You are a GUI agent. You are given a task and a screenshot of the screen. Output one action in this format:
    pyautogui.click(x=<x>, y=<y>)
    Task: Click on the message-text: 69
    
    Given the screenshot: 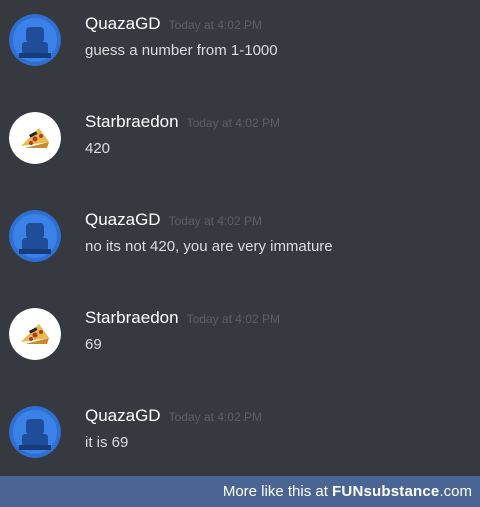 What is the action you would take?
    pyautogui.click(x=93, y=344)
    